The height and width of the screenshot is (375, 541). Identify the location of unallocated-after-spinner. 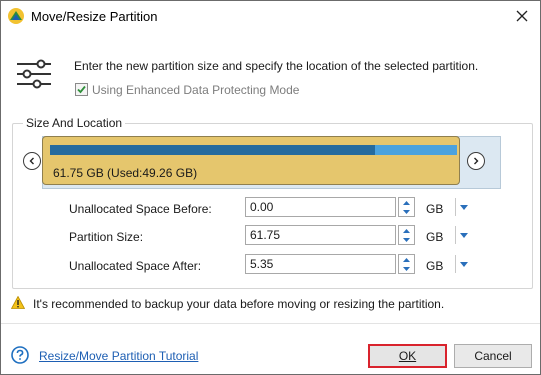
(406, 264).